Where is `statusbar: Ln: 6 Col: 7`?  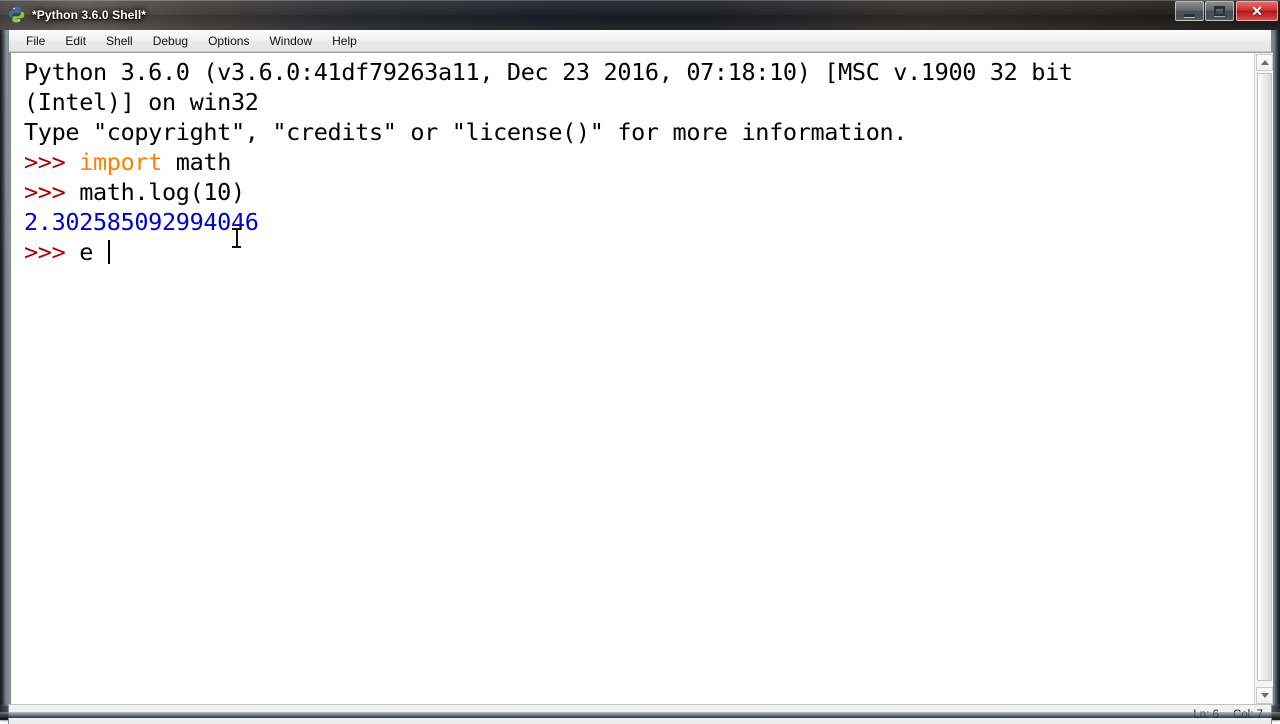
statusbar: Ln: 6 Col: 7 is located at coordinates (640, 714).